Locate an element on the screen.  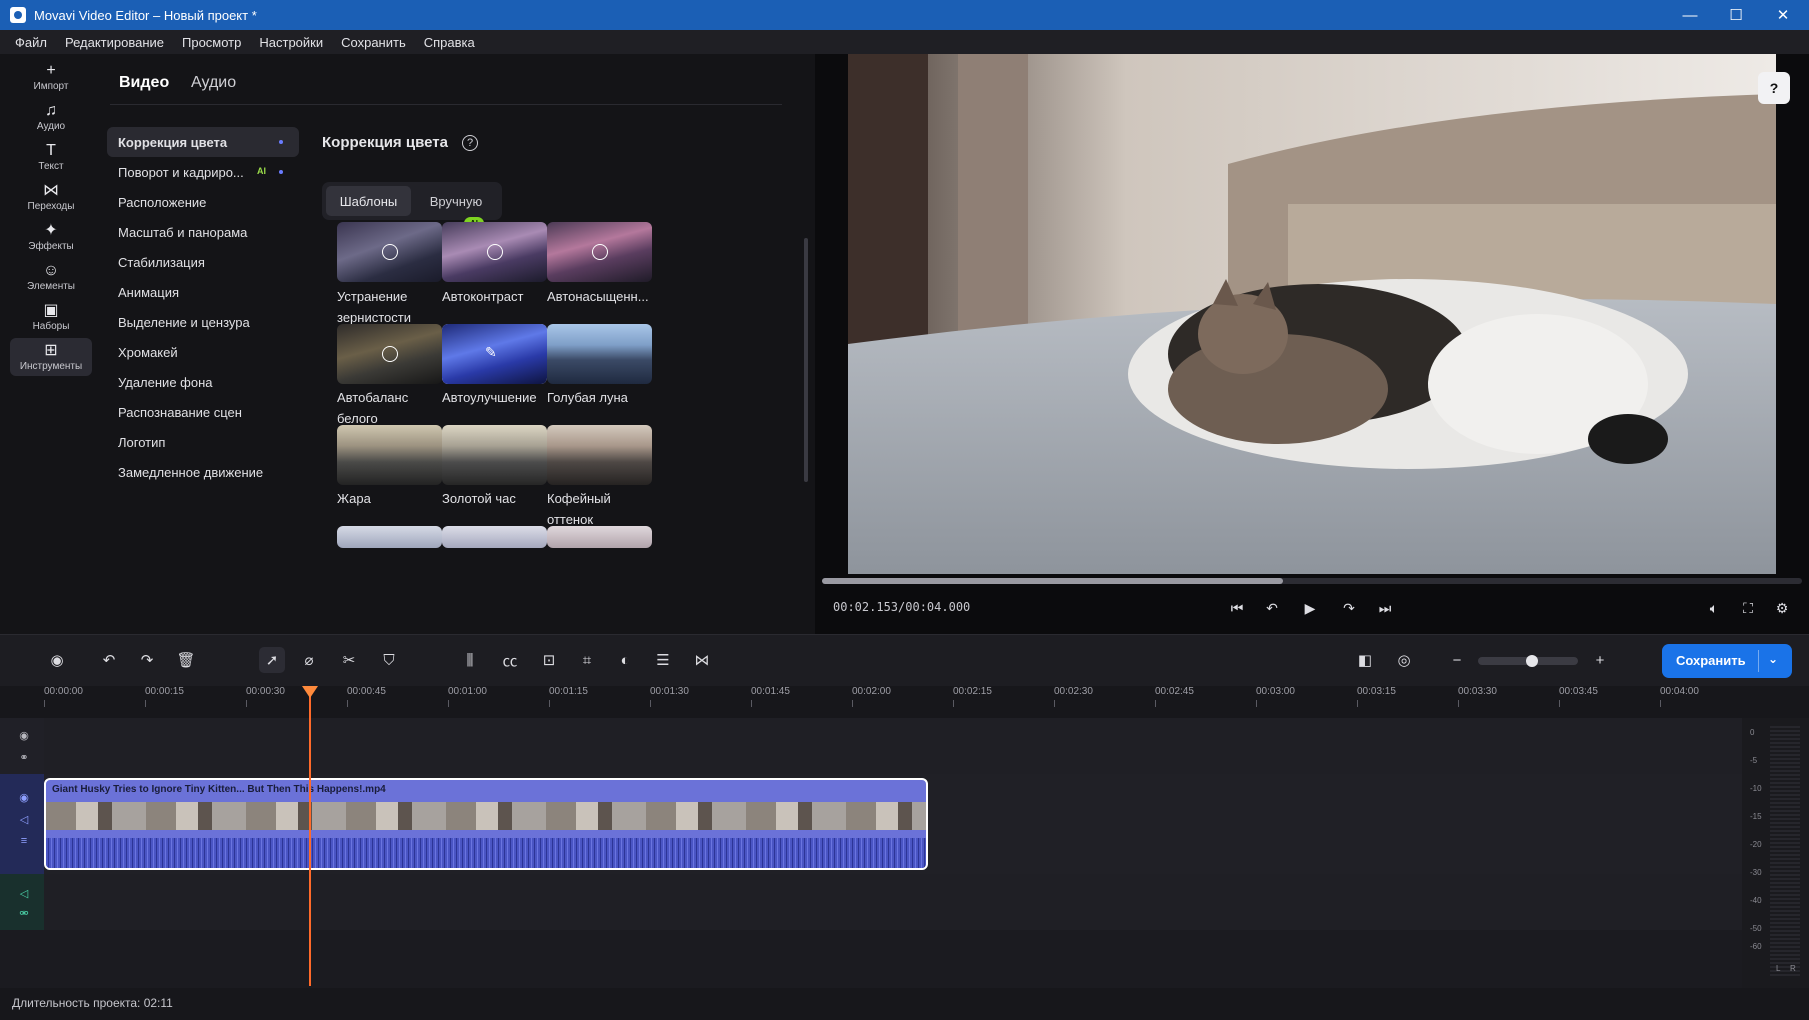
preset-coffee-tone is located at coordinates (599, 455).